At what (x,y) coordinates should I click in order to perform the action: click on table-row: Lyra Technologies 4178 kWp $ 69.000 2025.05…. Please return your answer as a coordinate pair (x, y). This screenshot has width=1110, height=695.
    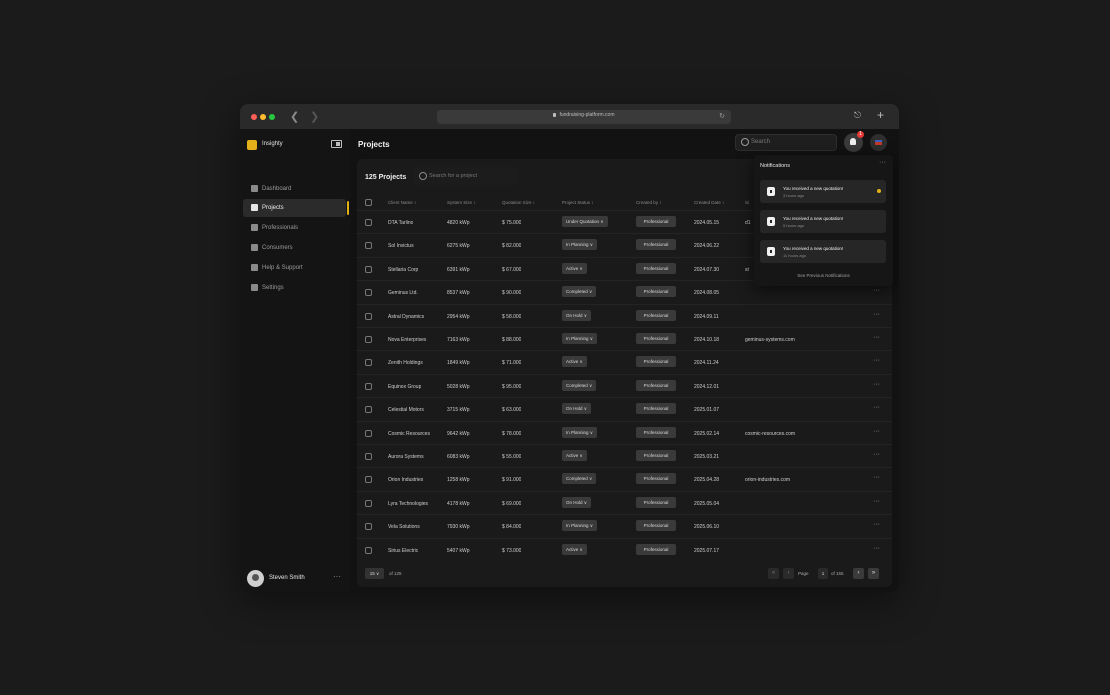
    Looking at the image, I should click on (624, 502).